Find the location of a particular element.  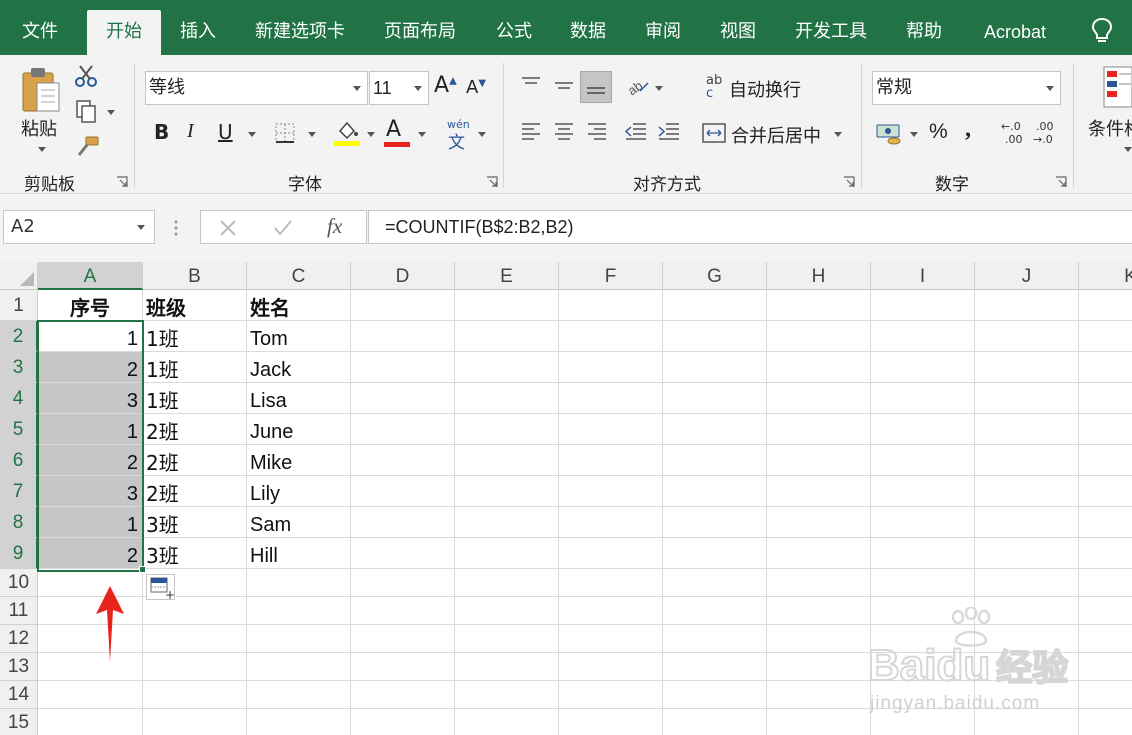

copy-dropdown-icon is located at coordinates (111, 112).